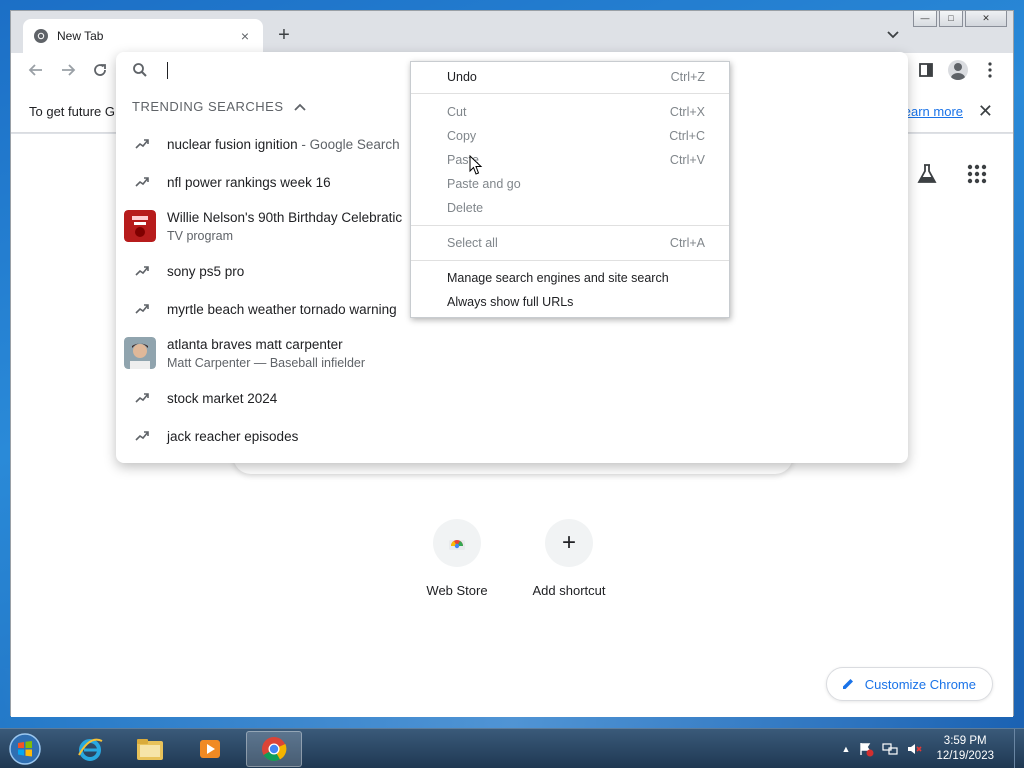 This screenshot has height=768, width=1024. What do you see at coordinates (143, 36) in the screenshot?
I see `tab-new-tab: New Tab ×` at bounding box center [143, 36].